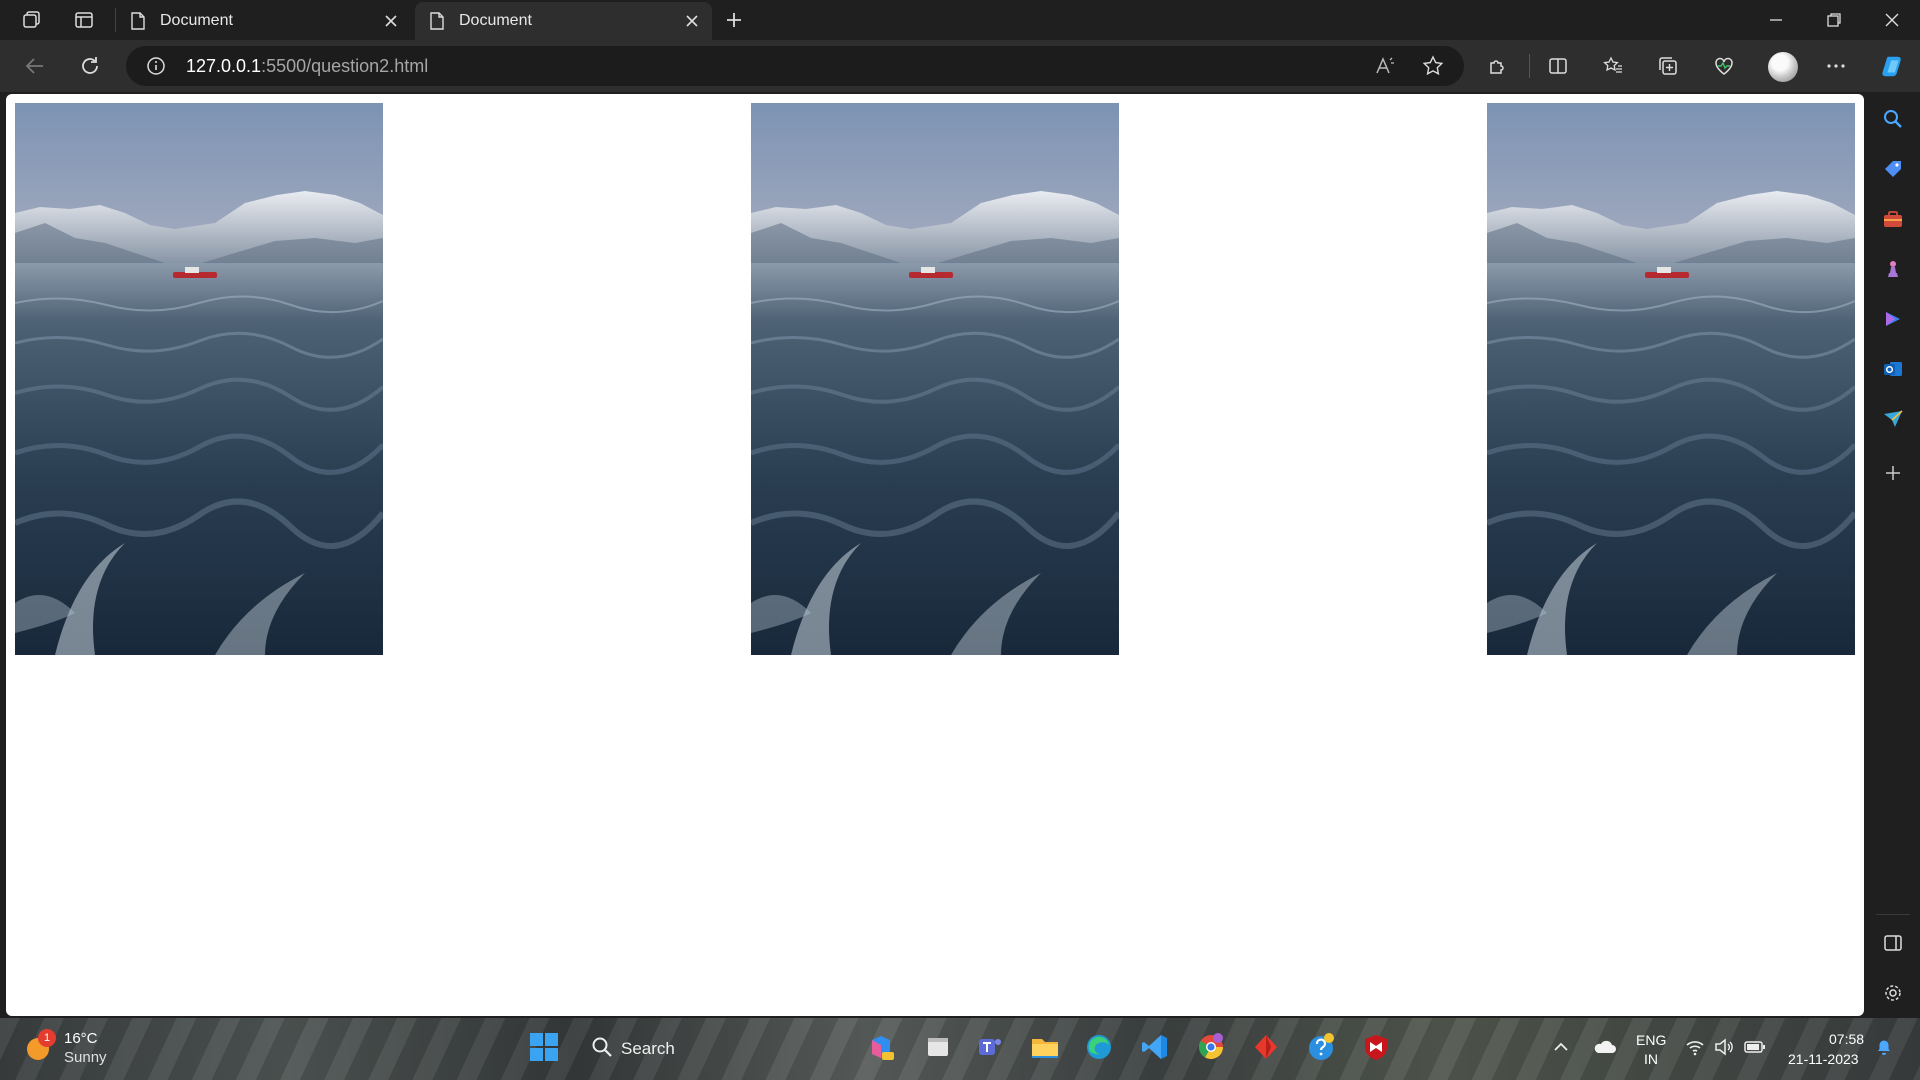 The height and width of the screenshot is (1080, 1920). Describe the element at coordinates (47, 1038) in the screenshot. I see `weather-badge: 1` at that location.